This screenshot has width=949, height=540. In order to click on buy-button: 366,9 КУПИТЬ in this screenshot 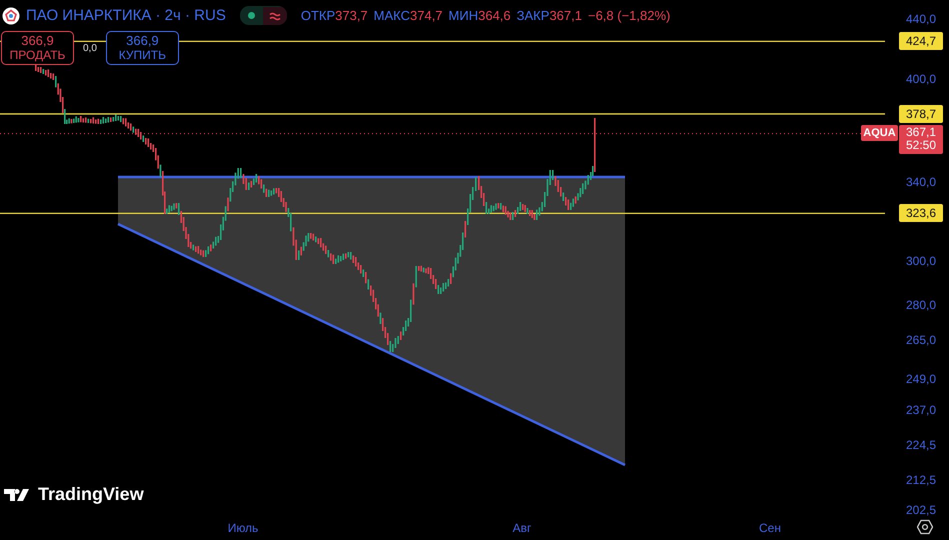, I will do `click(142, 48)`.